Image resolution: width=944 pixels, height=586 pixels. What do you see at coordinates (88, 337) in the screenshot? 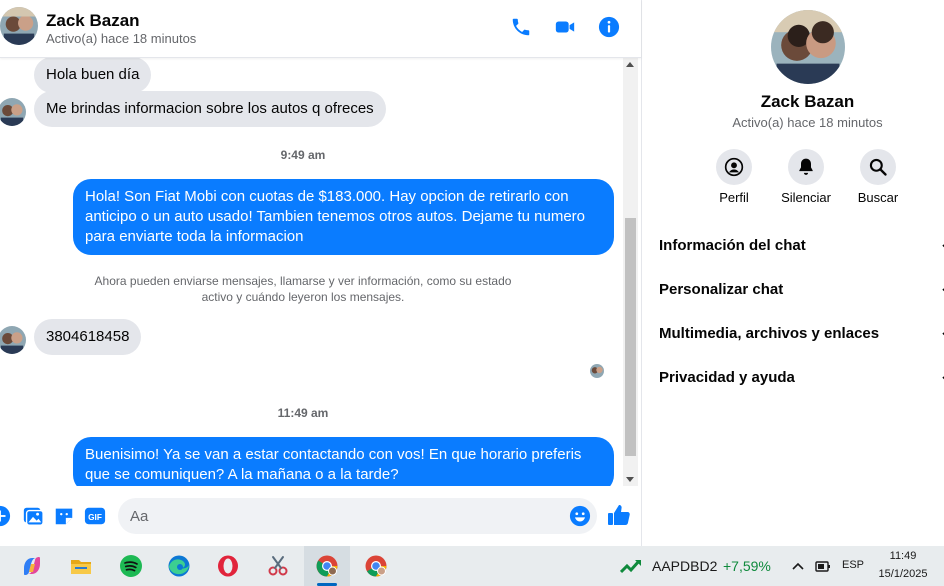
I see `incoming-message: 3804618458` at bounding box center [88, 337].